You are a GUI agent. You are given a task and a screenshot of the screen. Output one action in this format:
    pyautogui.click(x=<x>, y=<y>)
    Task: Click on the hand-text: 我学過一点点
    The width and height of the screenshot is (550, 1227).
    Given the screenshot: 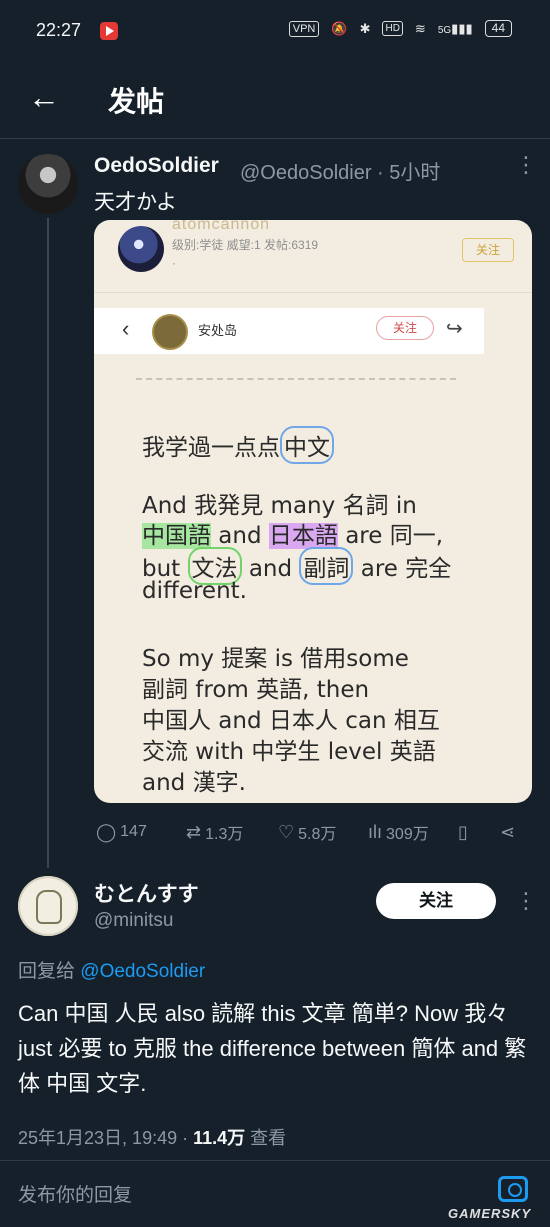 What is the action you would take?
    pyautogui.click(x=211, y=448)
    